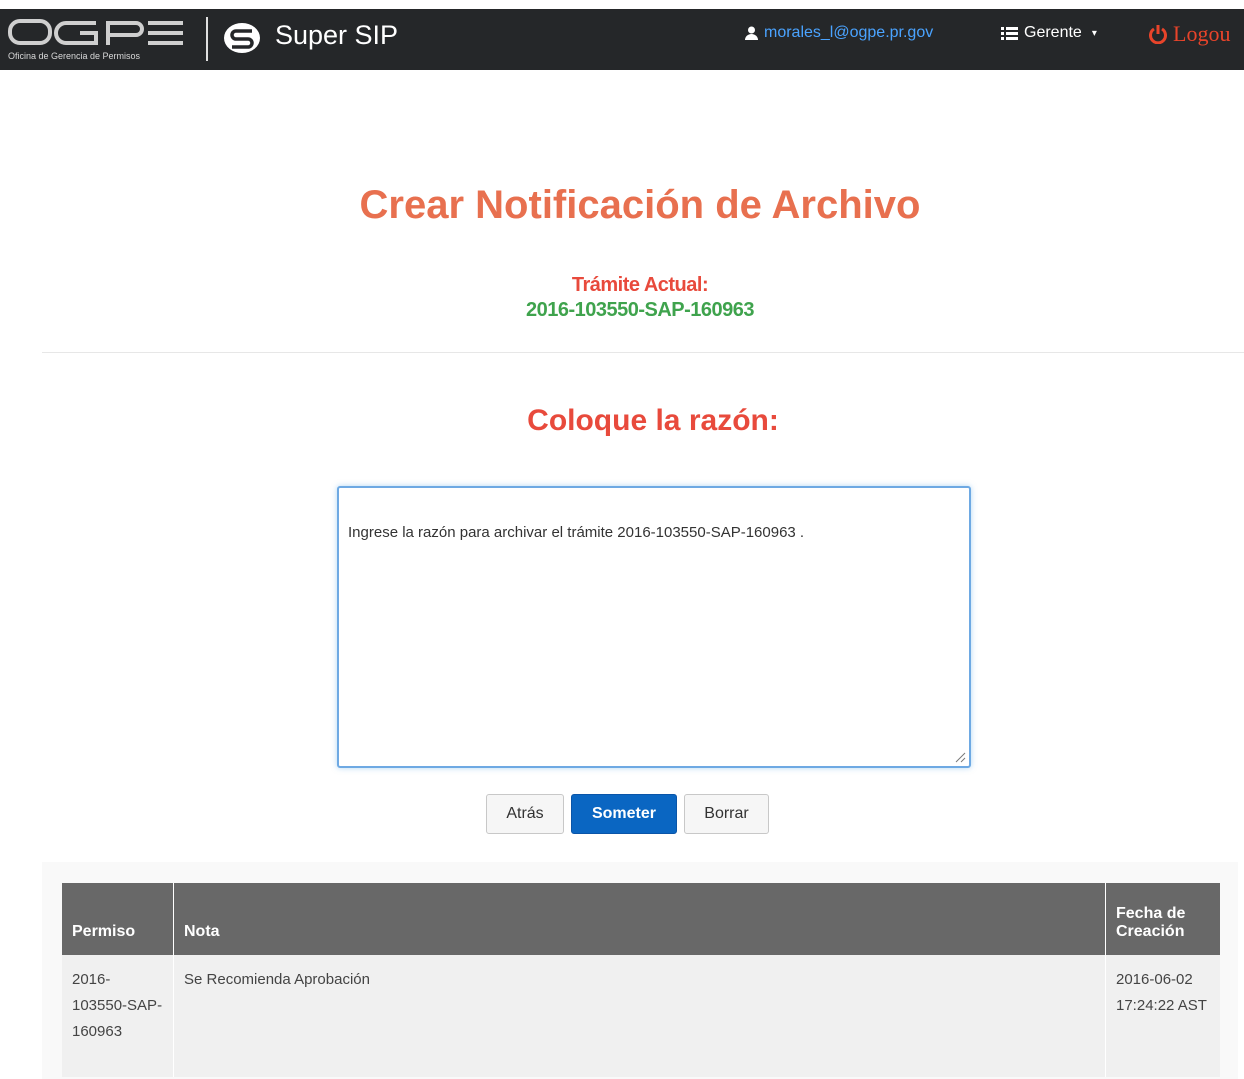 The width and height of the screenshot is (1244, 1079). Describe the element at coordinates (1162, 1016) in the screenshot. I see `cell-fecha: 2016-06-02 17:24:22 AST` at that location.